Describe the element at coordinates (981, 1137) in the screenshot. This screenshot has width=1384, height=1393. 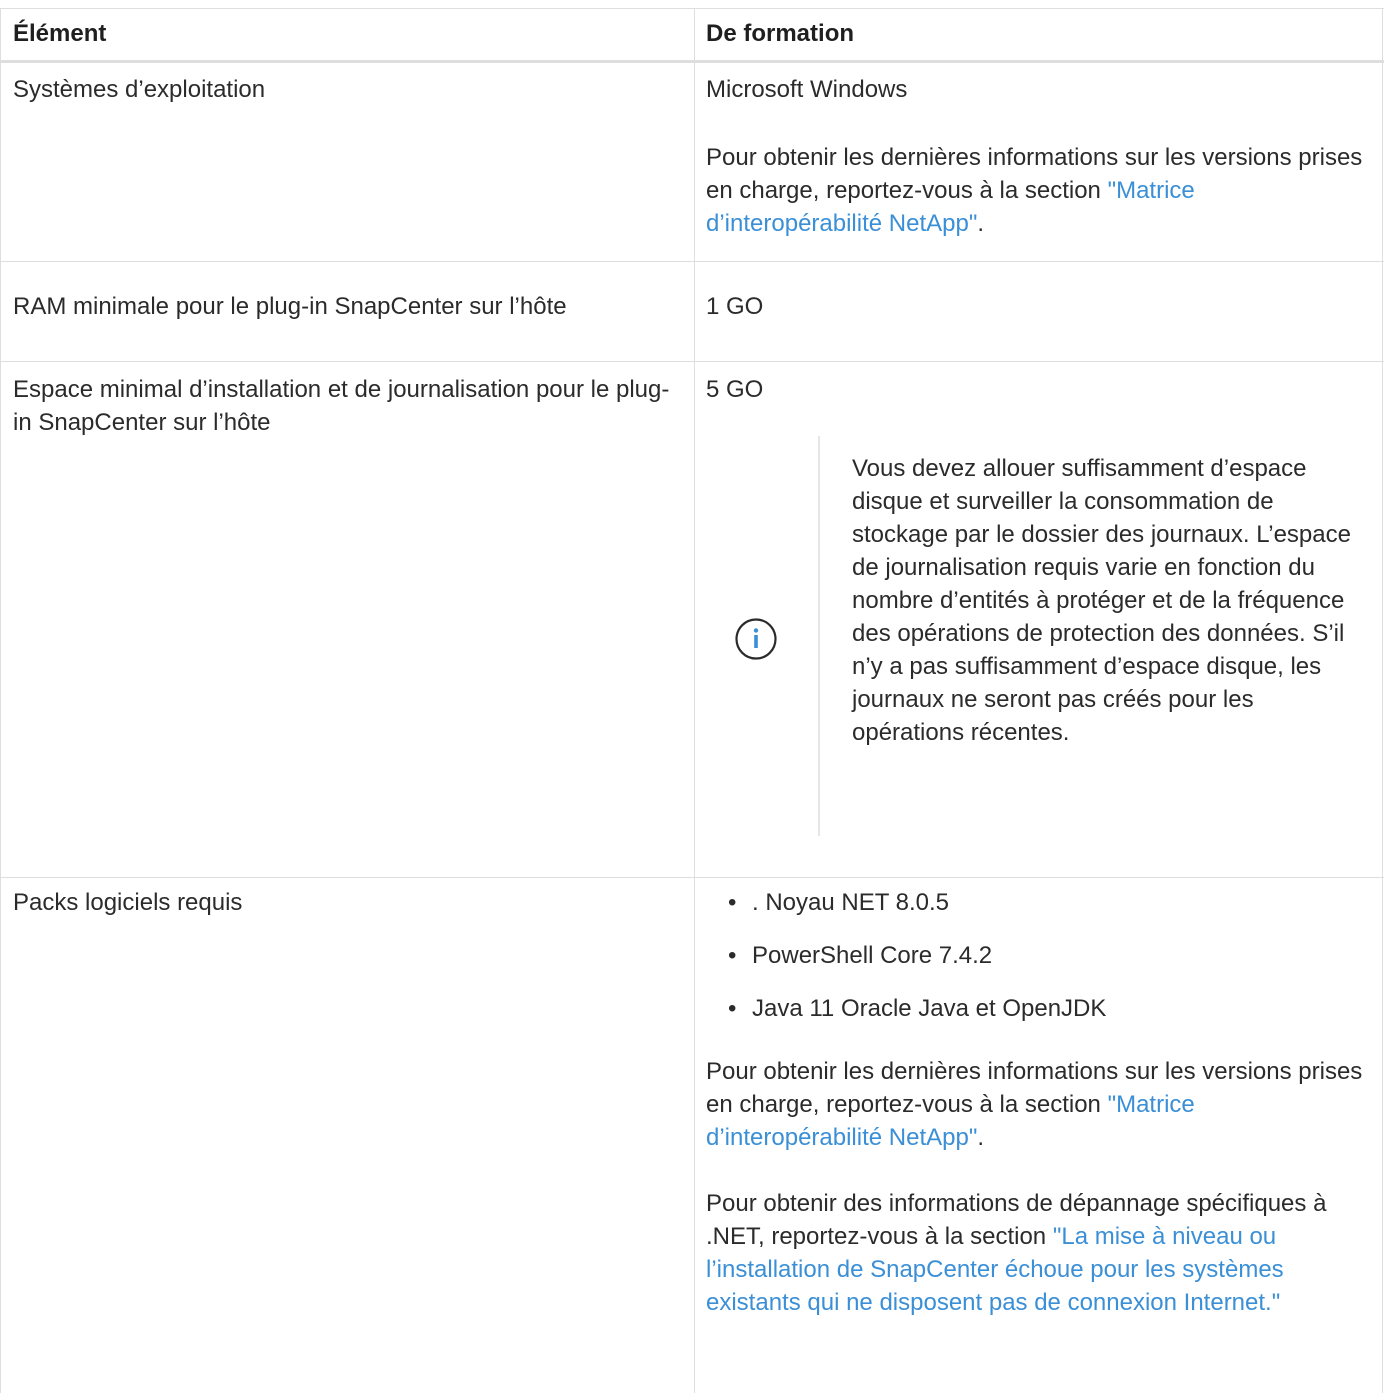
I see `row4-paragraph-1-end: .` at that location.